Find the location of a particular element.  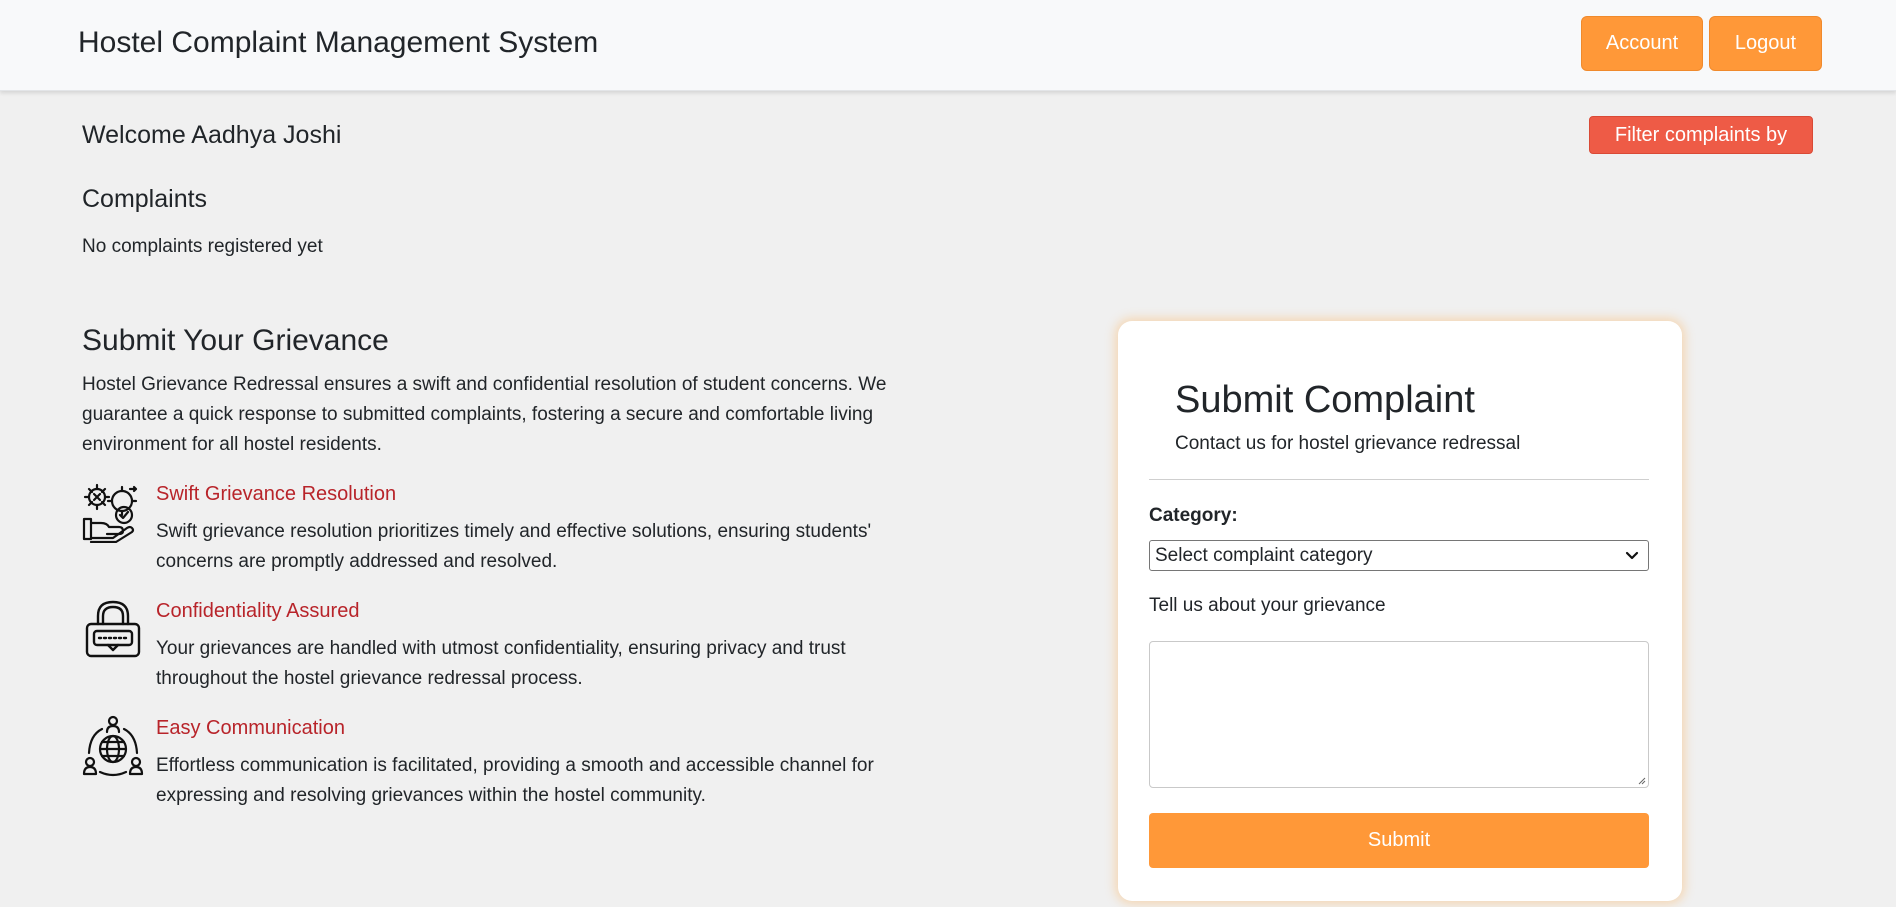

welcome-message: Welcome Aadhya Joshi is located at coordinates (212, 135).